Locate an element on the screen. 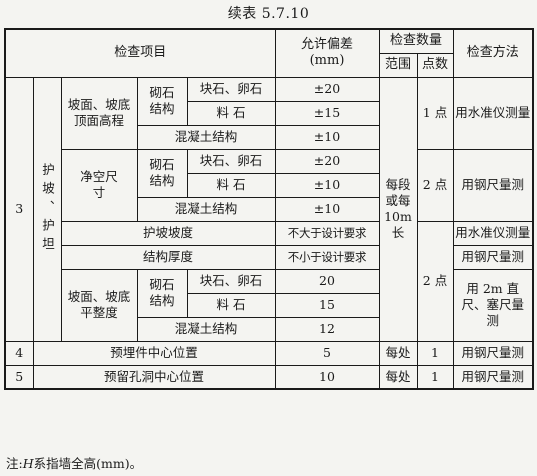 The image size is (537, 476). table-row: 结构厚度 不小于设计要求 用钢尺量测 is located at coordinates (269, 257).